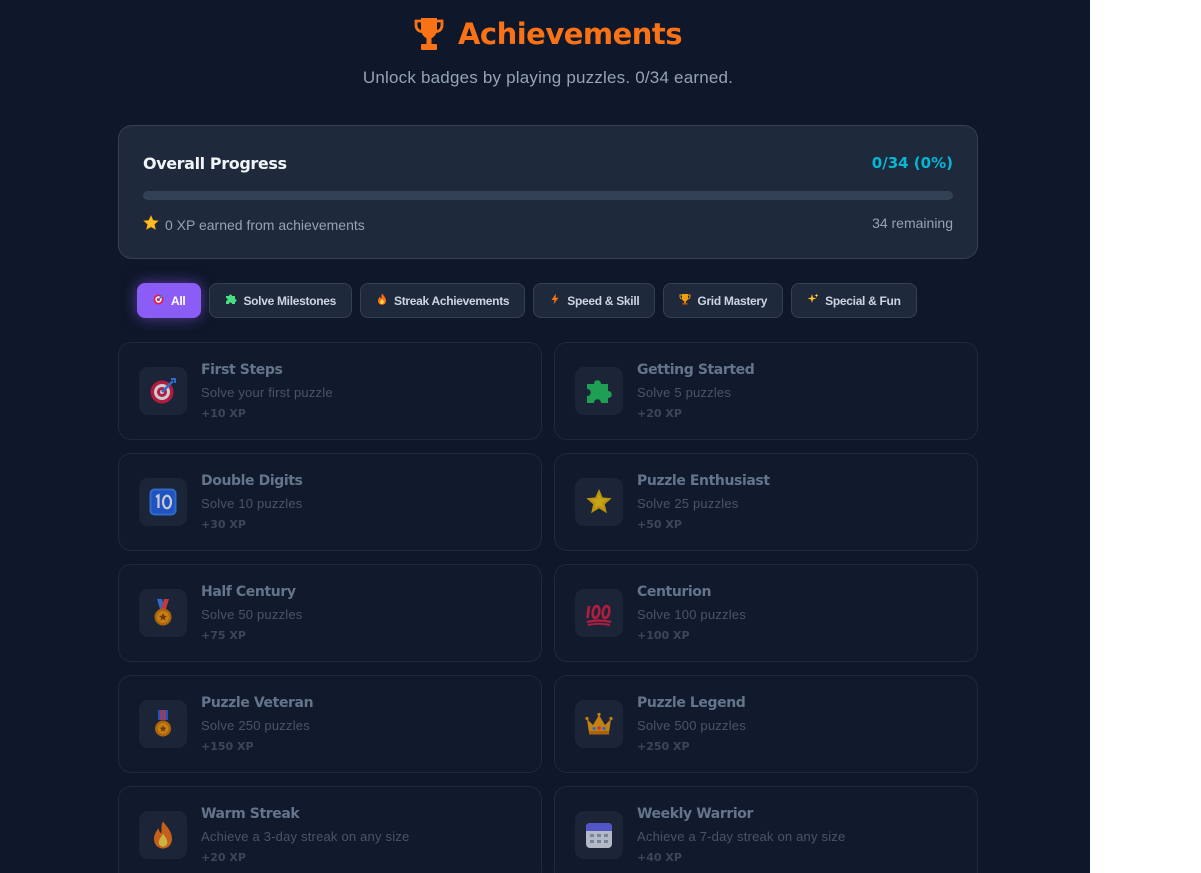  Describe the element at coordinates (242, 370) in the screenshot. I see `achievement-title: First Steps` at that location.